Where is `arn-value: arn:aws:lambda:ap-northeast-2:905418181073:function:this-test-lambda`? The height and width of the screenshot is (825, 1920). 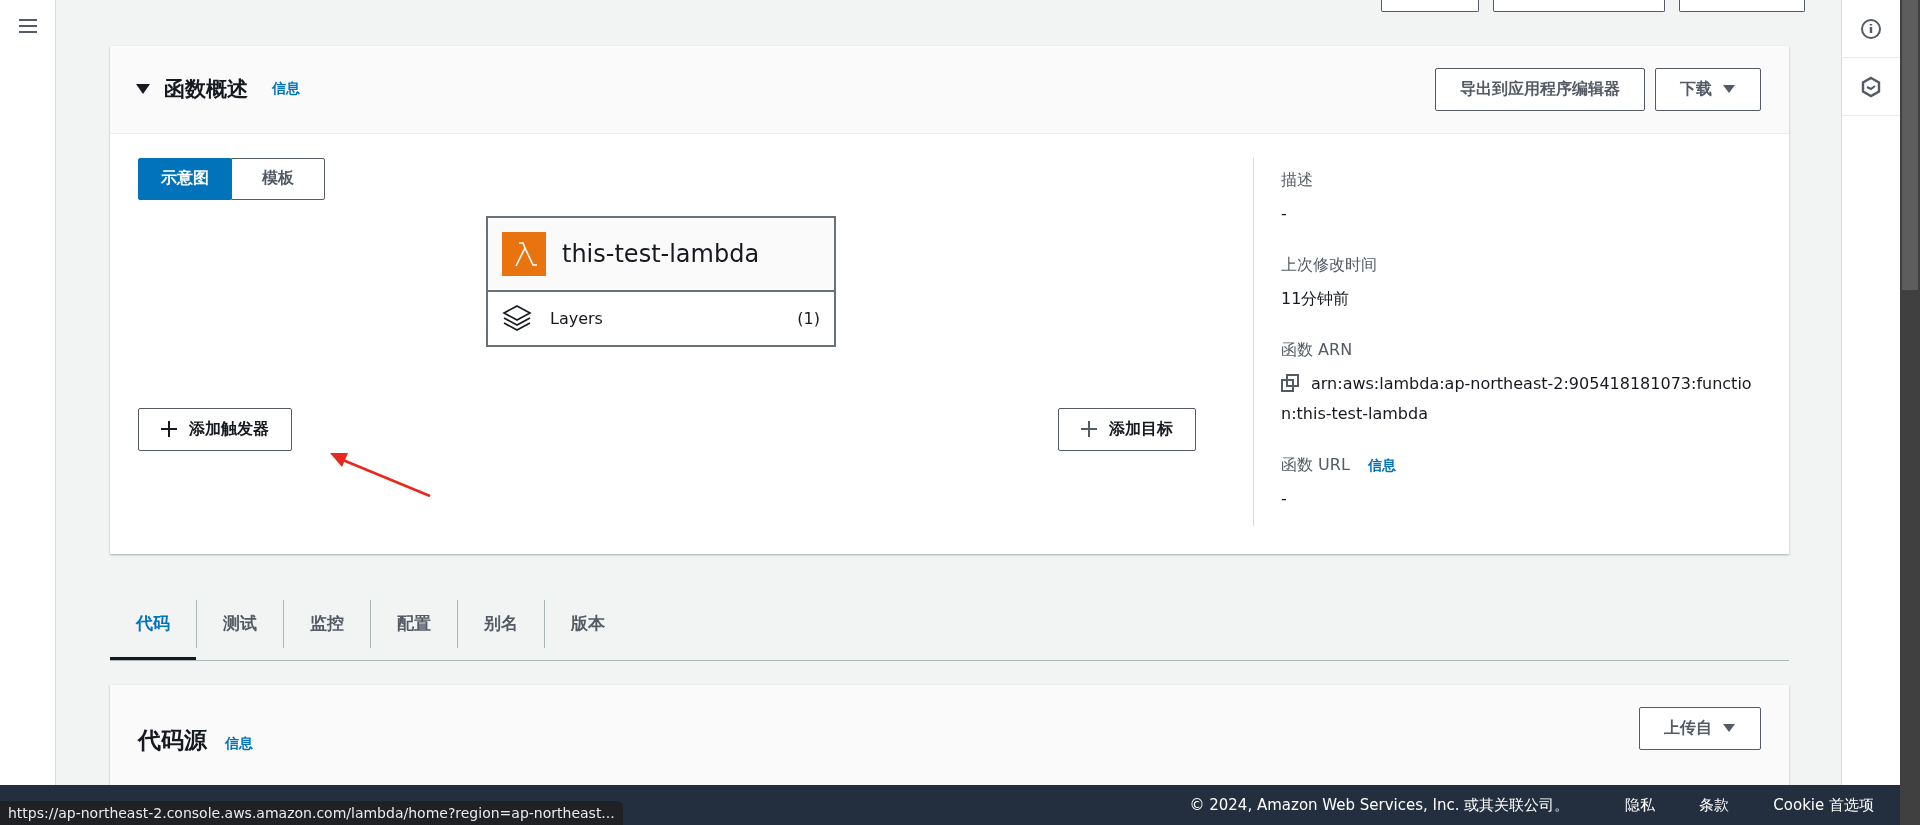 arn-value: arn:aws:lambda:ap-northeast-2:905418181073:function:this-test-lambda is located at coordinates (1517, 398).